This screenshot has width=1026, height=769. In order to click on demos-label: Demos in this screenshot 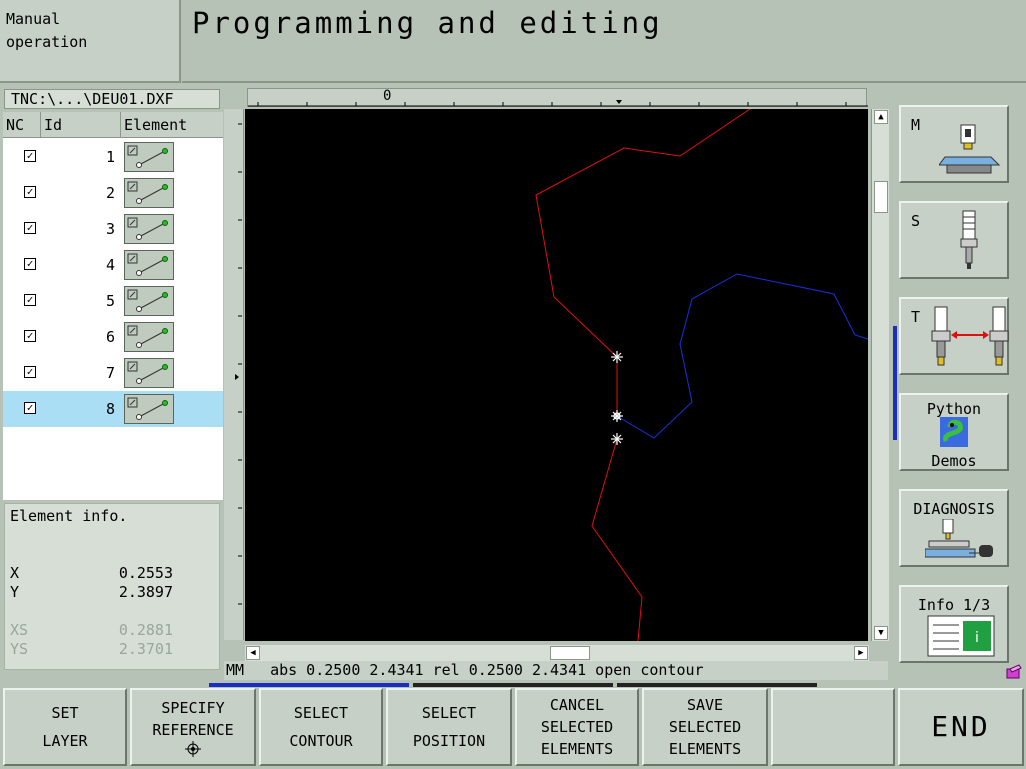, I will do `click(954, 461)`.